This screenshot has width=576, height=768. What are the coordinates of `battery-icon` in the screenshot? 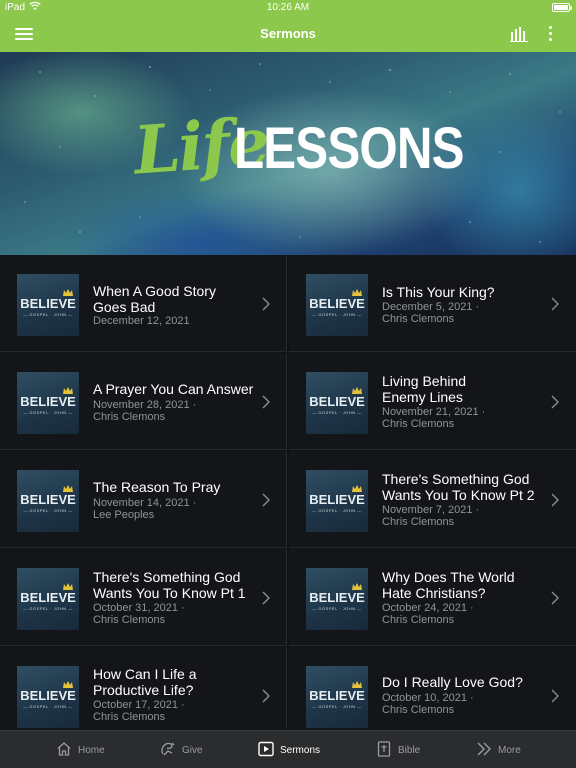 It's located at (562, 7).